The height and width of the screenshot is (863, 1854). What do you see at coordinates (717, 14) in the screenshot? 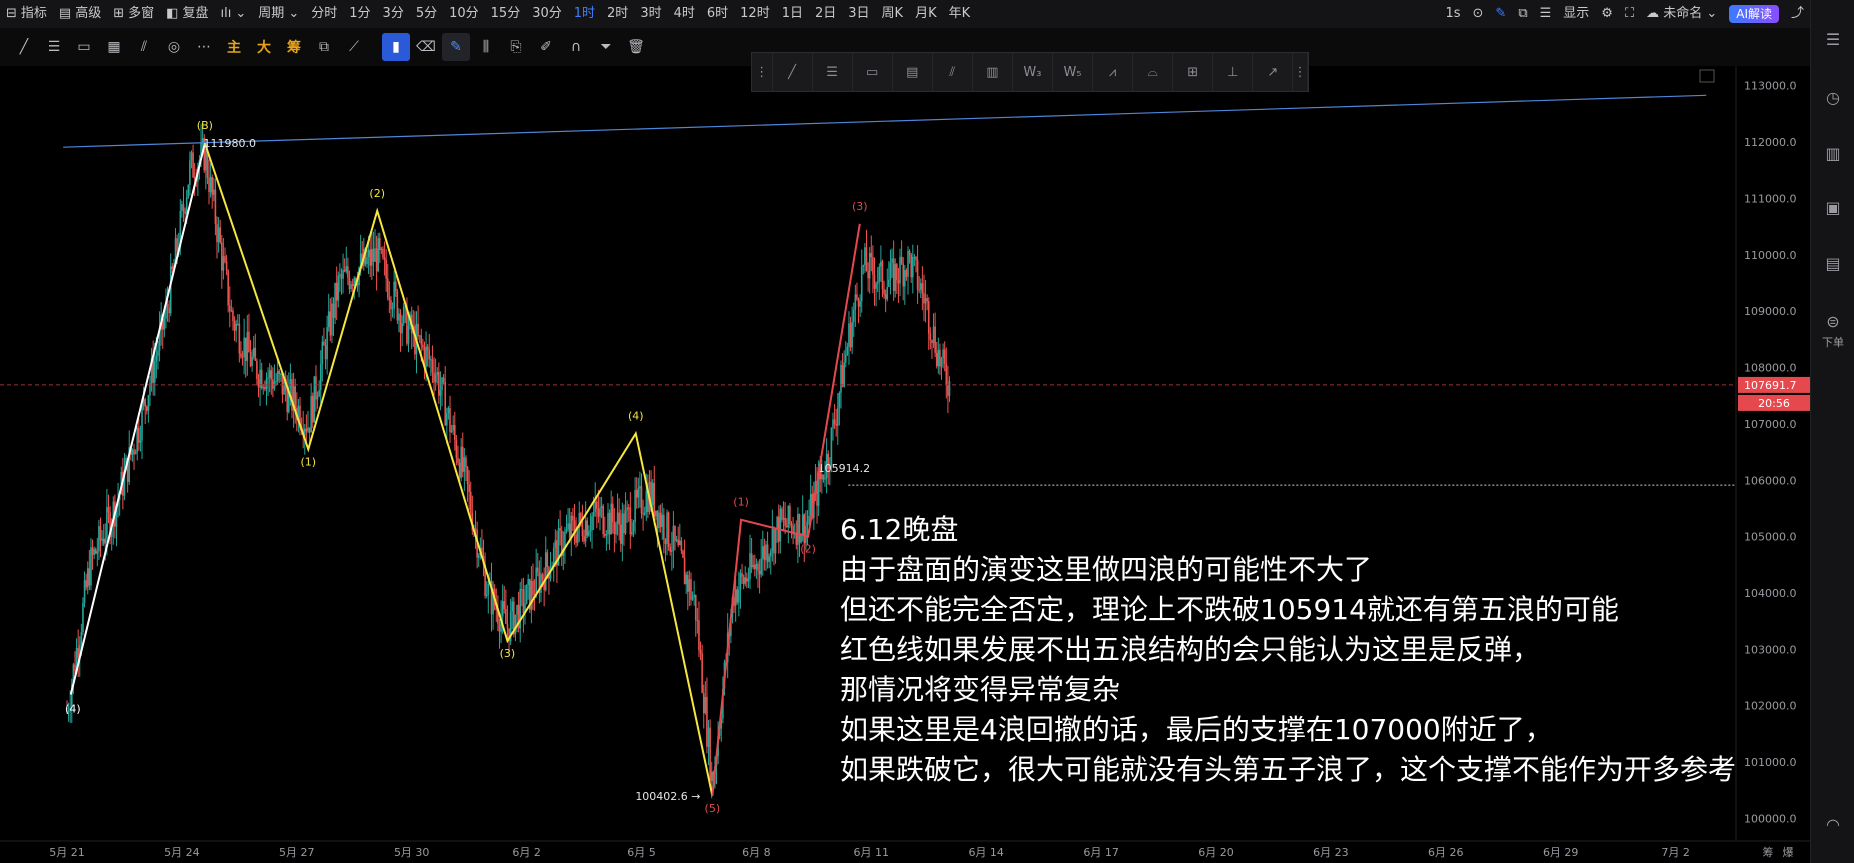
I see `interval-11: 6时` at bounding box center [717, 14].